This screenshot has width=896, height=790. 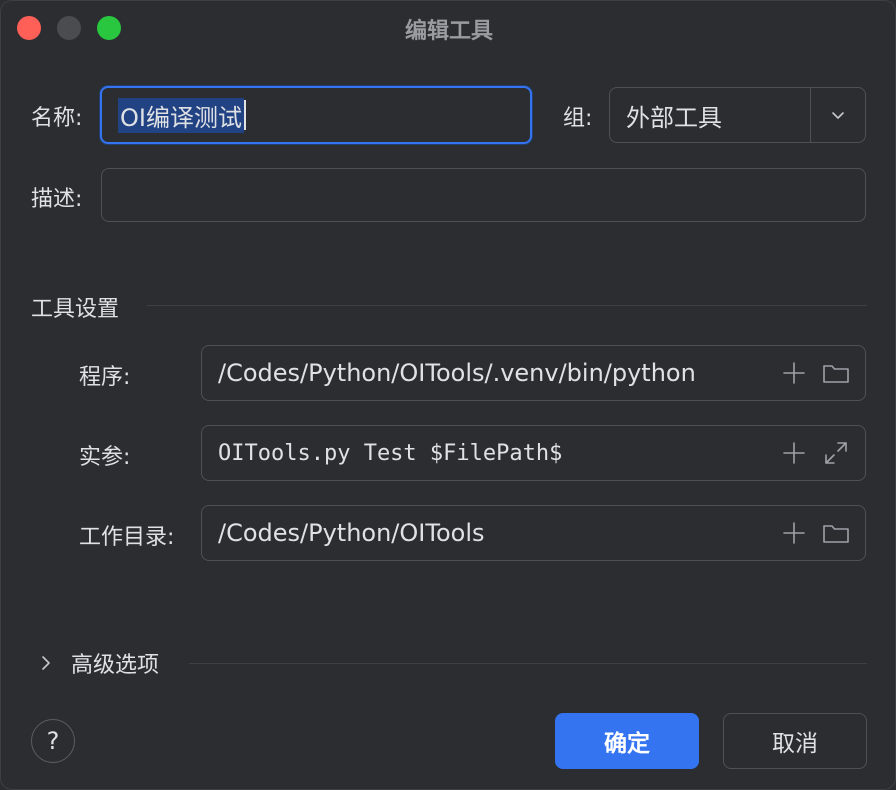 I want to click on chevron-down-icon, so click(x=837, y=115).